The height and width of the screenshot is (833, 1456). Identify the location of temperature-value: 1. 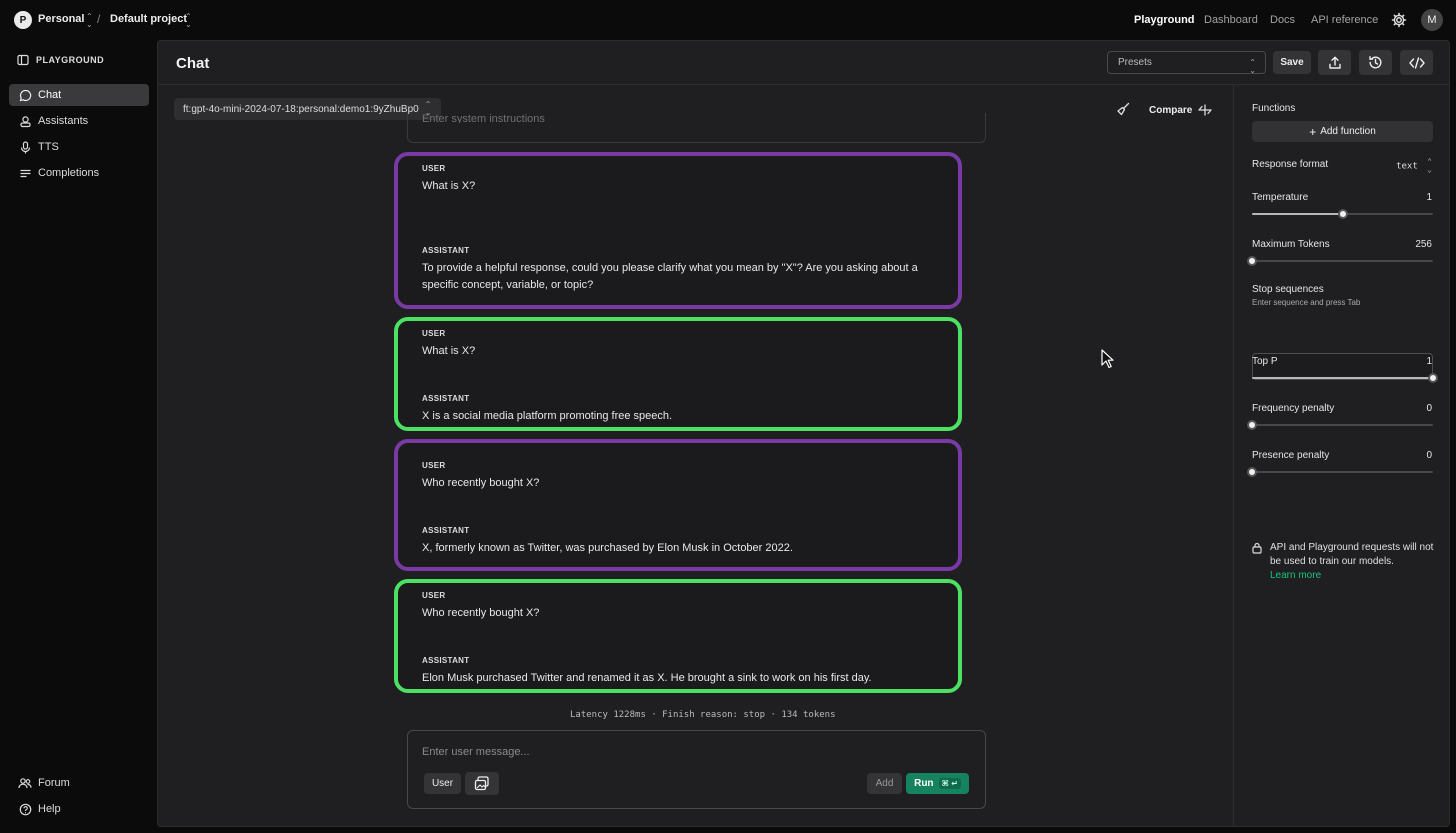
(1429, 197).